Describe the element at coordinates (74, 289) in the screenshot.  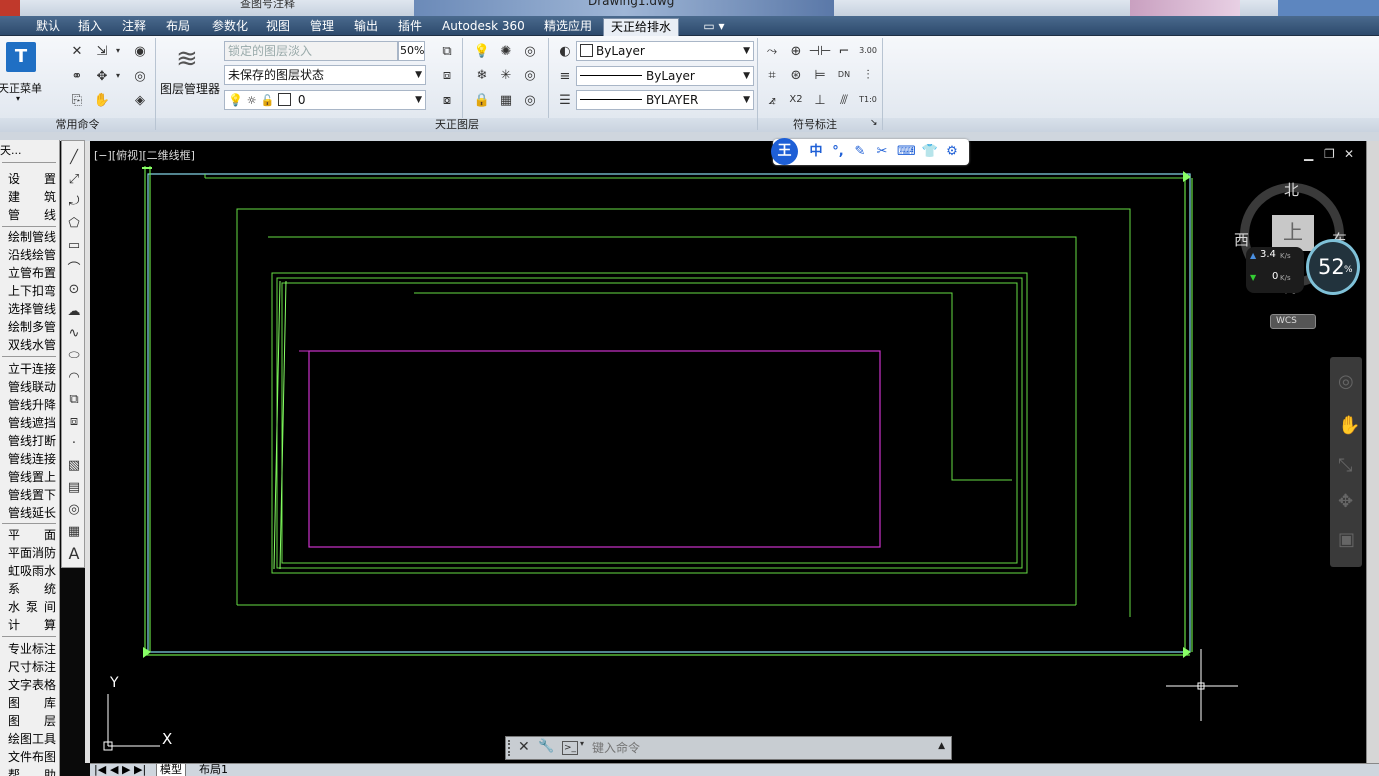
I see `circle-tool-icon: ⊙` at that location.